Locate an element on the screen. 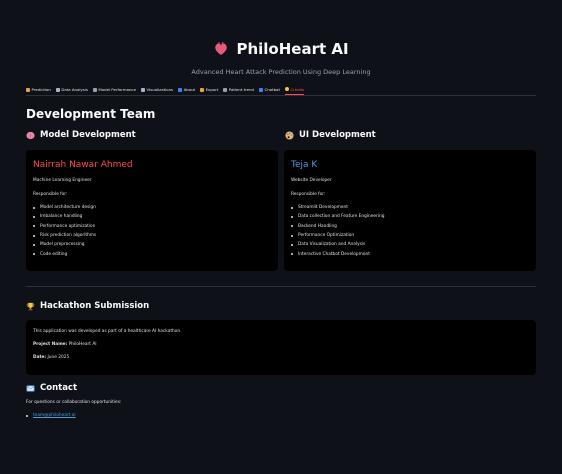  responsibility-item: Interactive Chatbot Development is located at coordinates (337, 253).